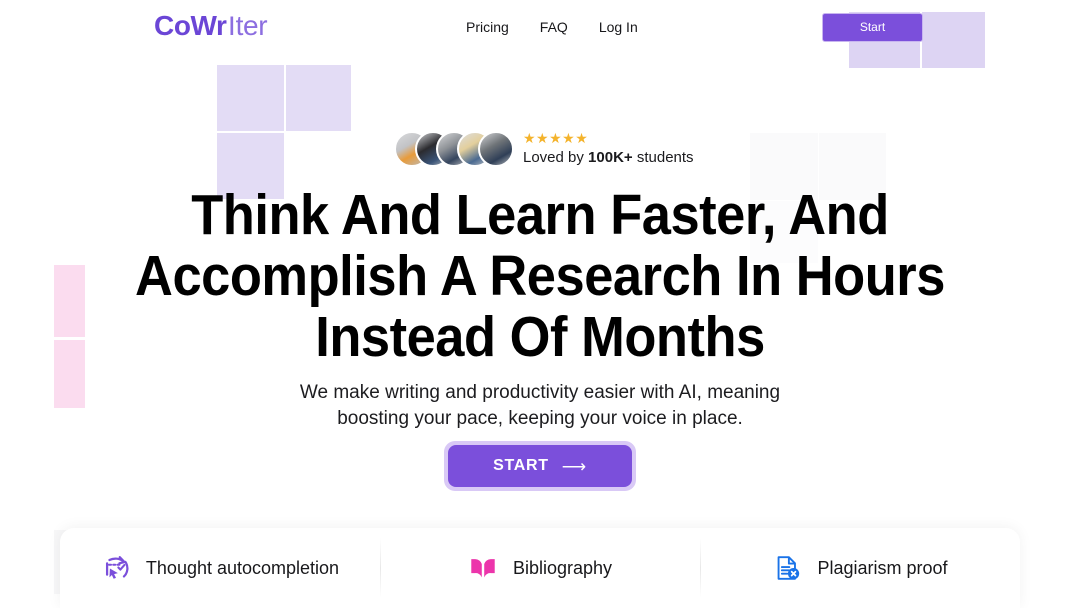 The height and width of the screenshot is (608, 1080). I want to click on loved-by-label: Loved by 100K+ students, so click(608, 157).